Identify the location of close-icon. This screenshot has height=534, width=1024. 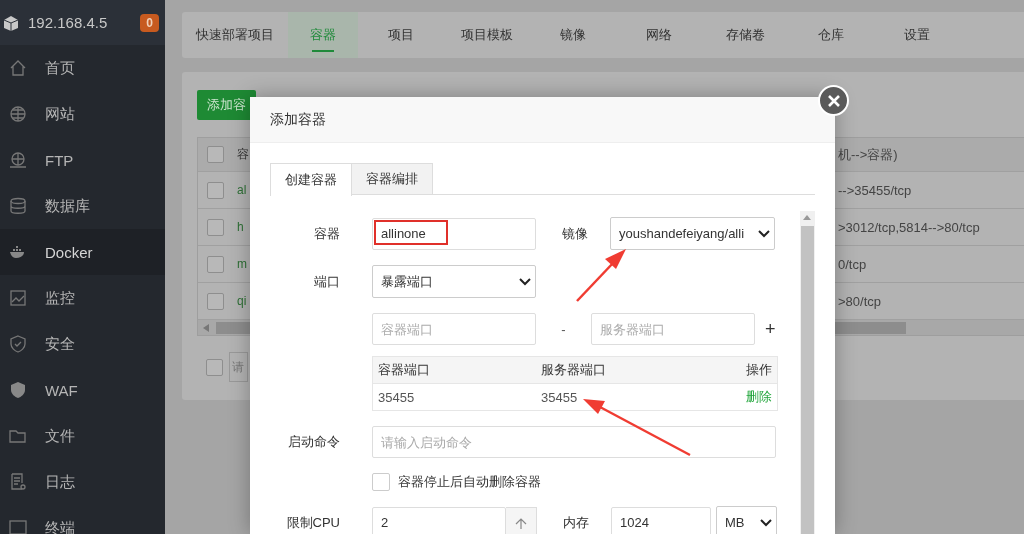
(833, 100).